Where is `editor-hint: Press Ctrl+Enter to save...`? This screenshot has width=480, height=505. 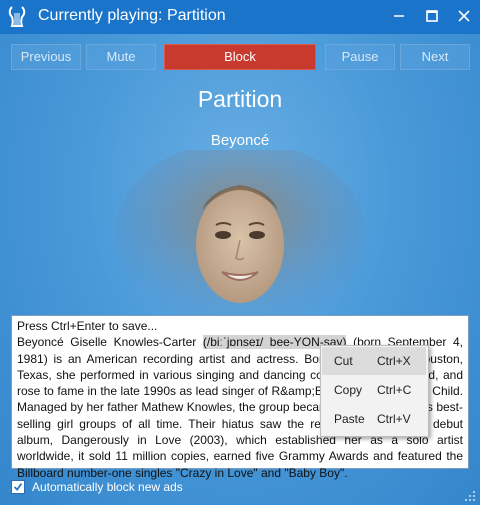
editor-hint: Press Ctrl+Enter to save... is located at coordinates (87, 326).